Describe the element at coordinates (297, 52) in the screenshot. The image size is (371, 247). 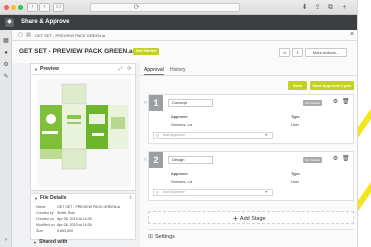
I see `download-button: ⇩` at that location.